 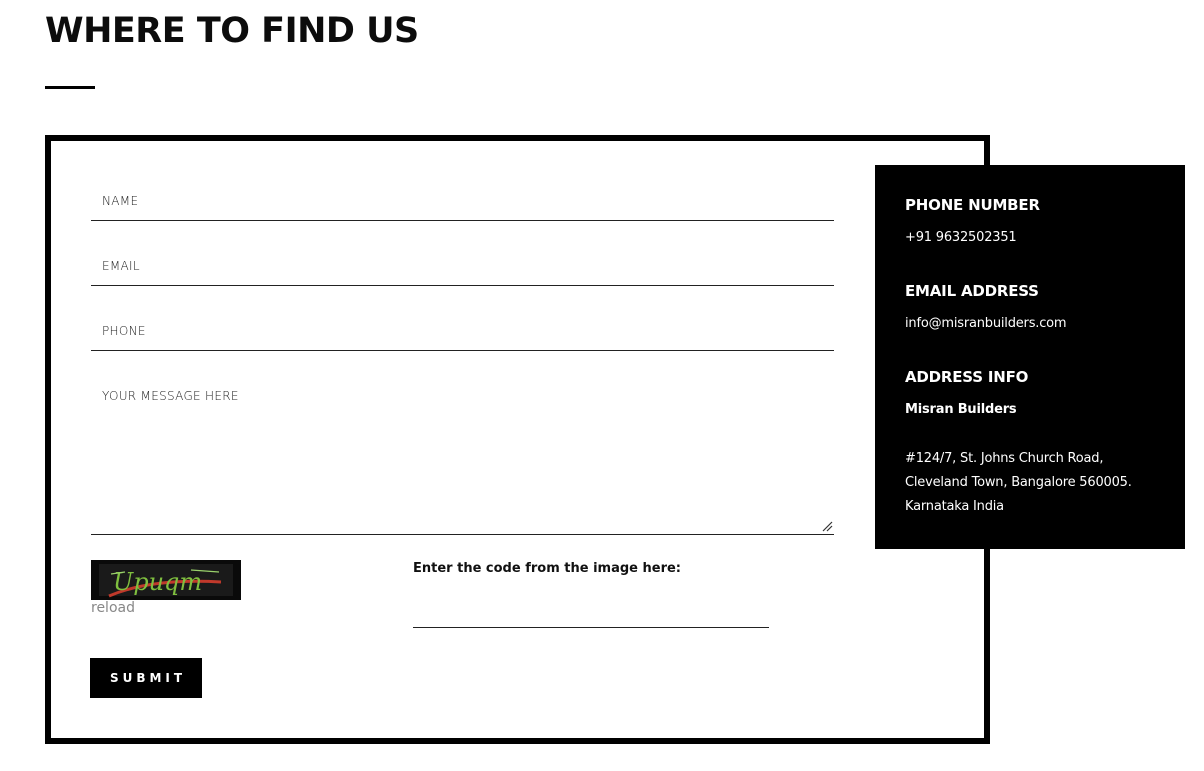 I want to click on resize-handle-icon, so click(x=827, y=526).